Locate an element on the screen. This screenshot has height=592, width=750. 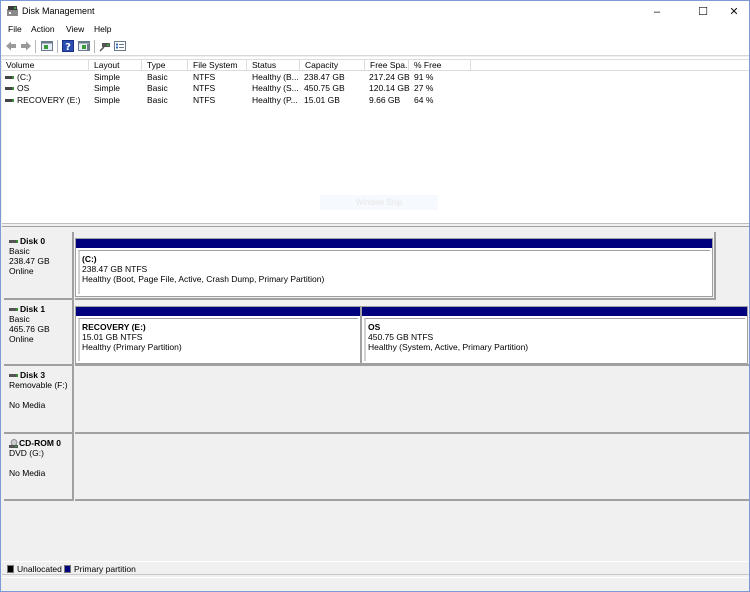
disk-label-disk-0: Disk 0 Basic 238.47 GB Online is located at coordinates (39, 266).